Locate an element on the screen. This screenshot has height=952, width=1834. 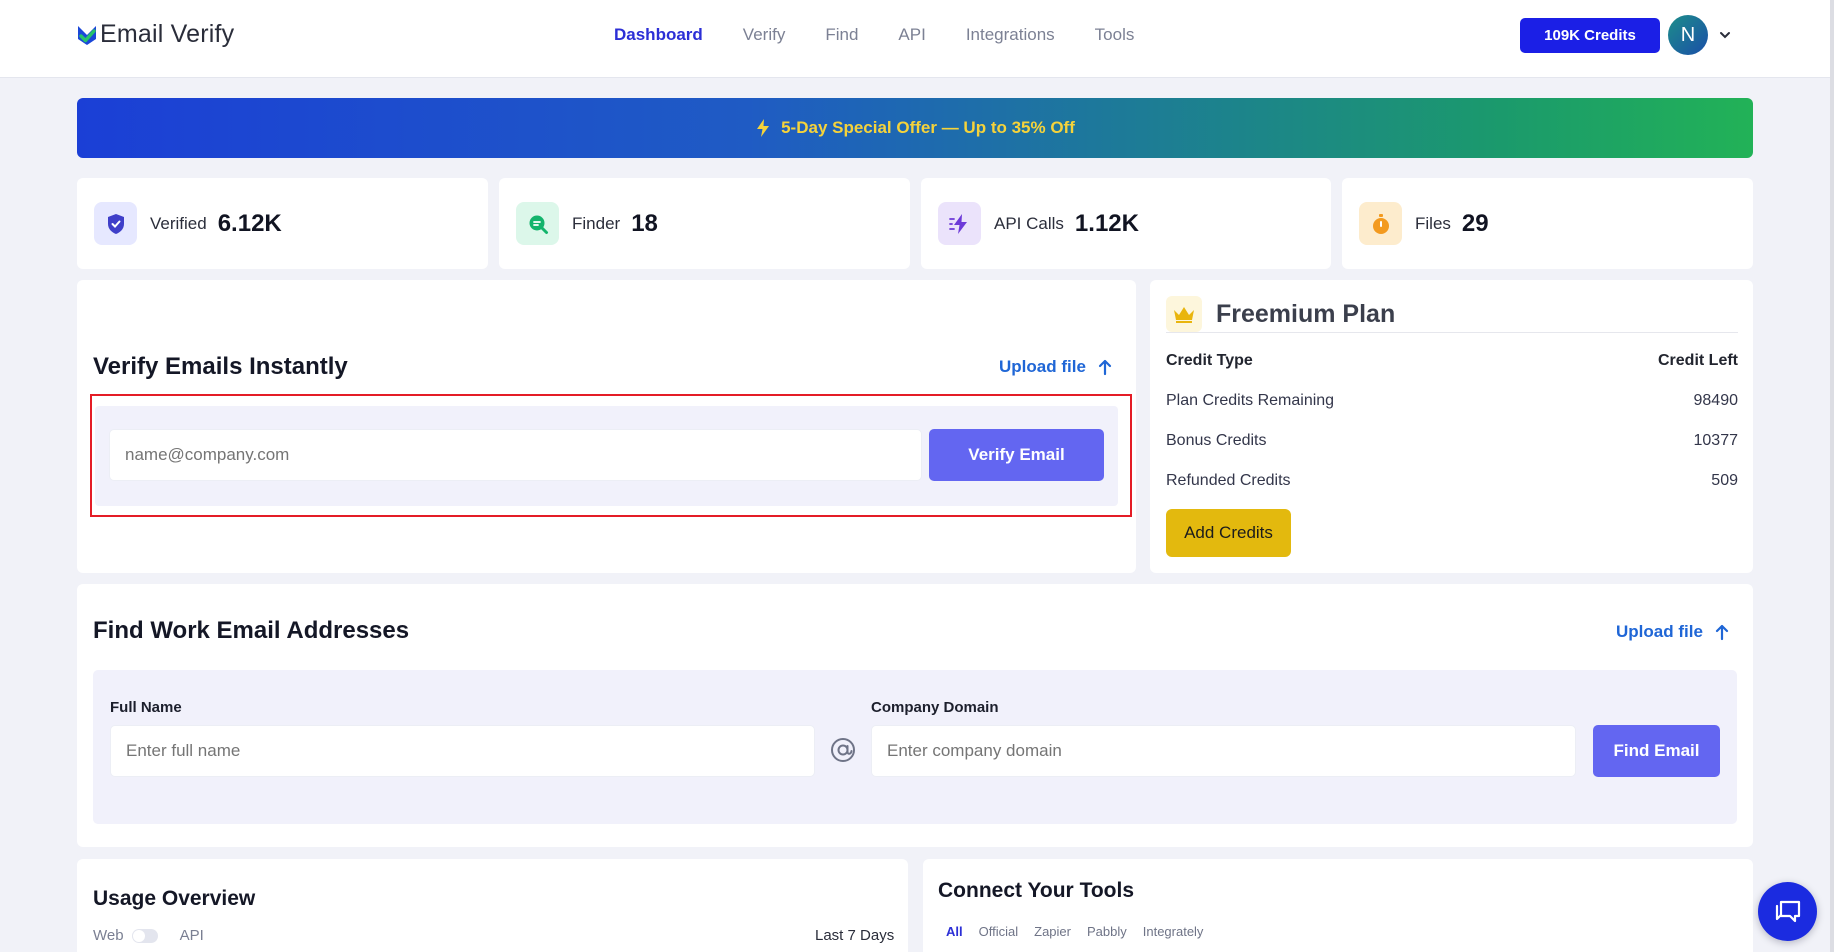
shield-check-icon is located at coordinates (115, 223).